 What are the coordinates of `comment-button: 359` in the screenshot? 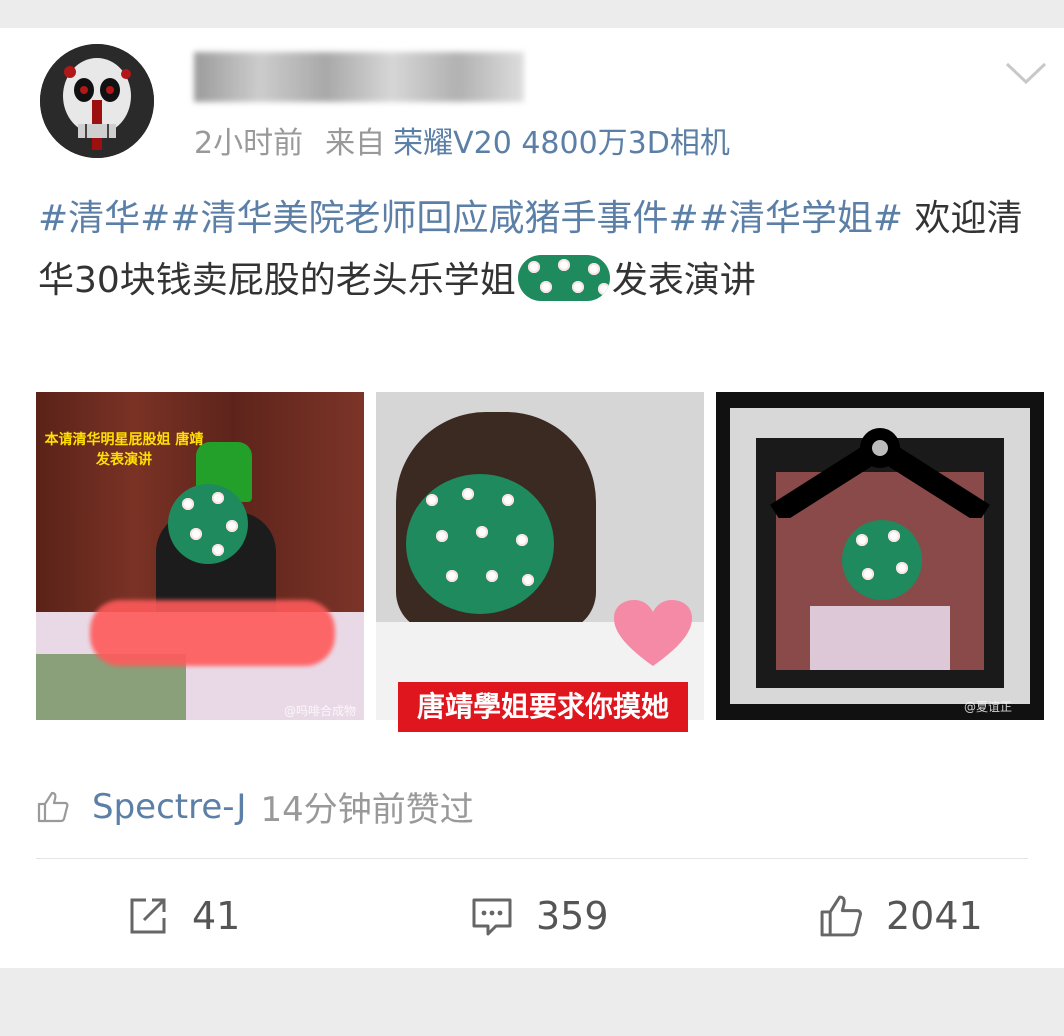 It's located at (539, 916).